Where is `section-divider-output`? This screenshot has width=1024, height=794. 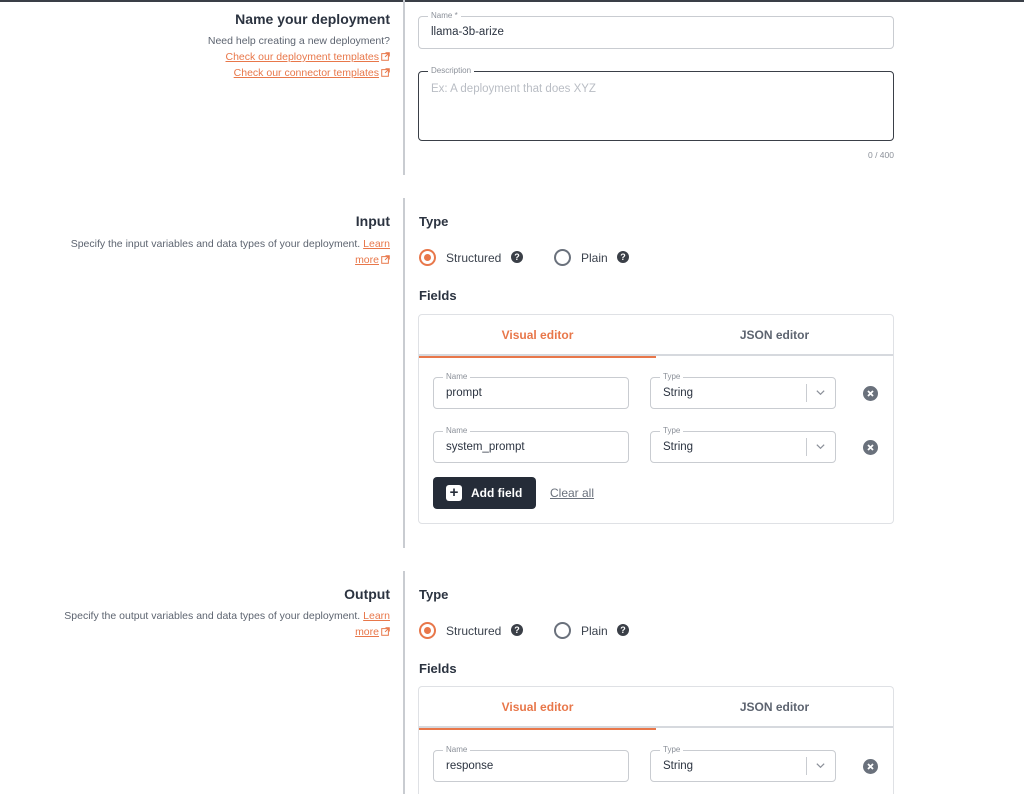
section-divider-output is located at coordinates (404, 682).